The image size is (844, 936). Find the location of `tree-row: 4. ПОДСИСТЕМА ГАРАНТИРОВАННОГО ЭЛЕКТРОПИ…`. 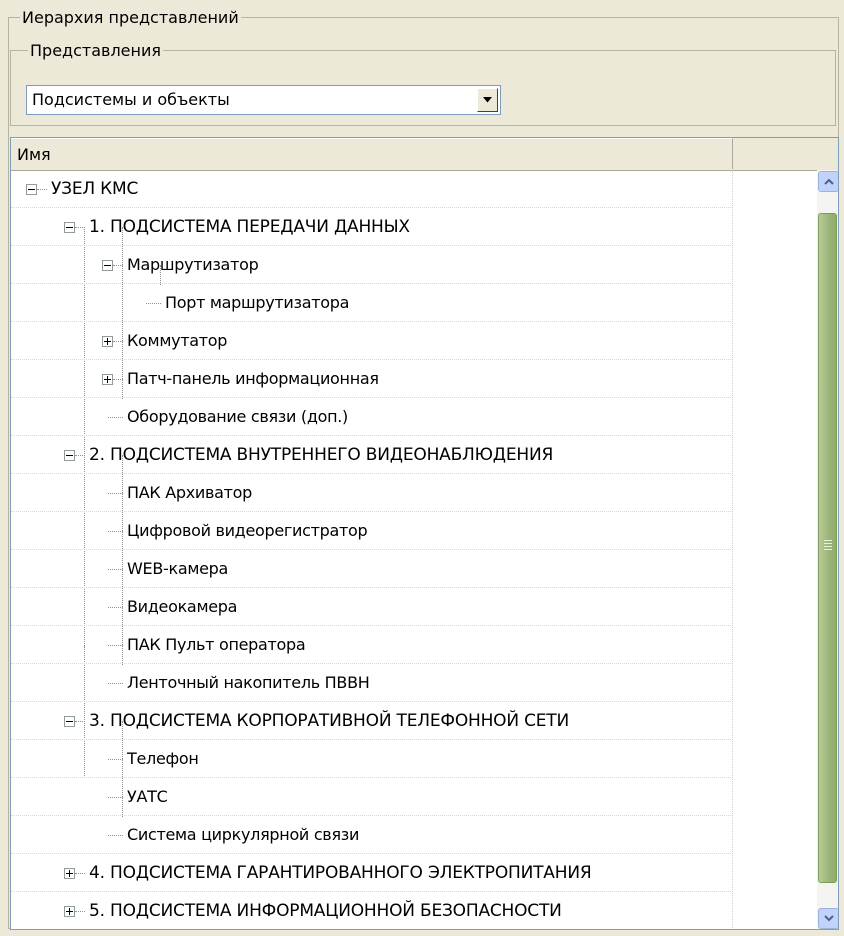

tree-row: 4. ПОДСИСТЕМА ГАРАНТИРОВАННОГО ЭЛЕКТРОПИ… is located at coordinates (371, 873).